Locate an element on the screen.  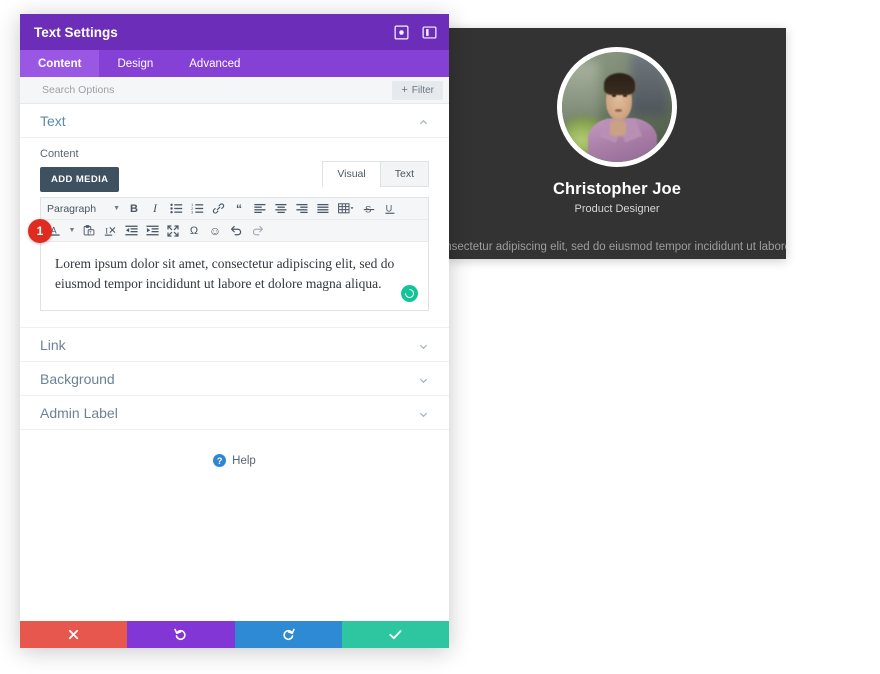
align-justify-icon is located at coordinates (323, 208).